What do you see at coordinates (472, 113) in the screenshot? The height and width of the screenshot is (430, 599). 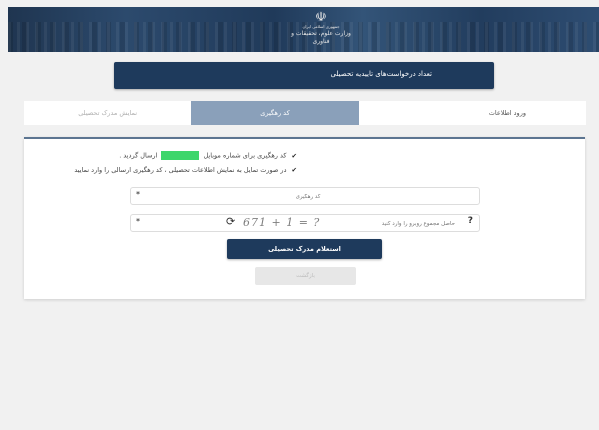 I see `tab-enter-info: ورود اطلاعات` at bounding box center [472, 113].